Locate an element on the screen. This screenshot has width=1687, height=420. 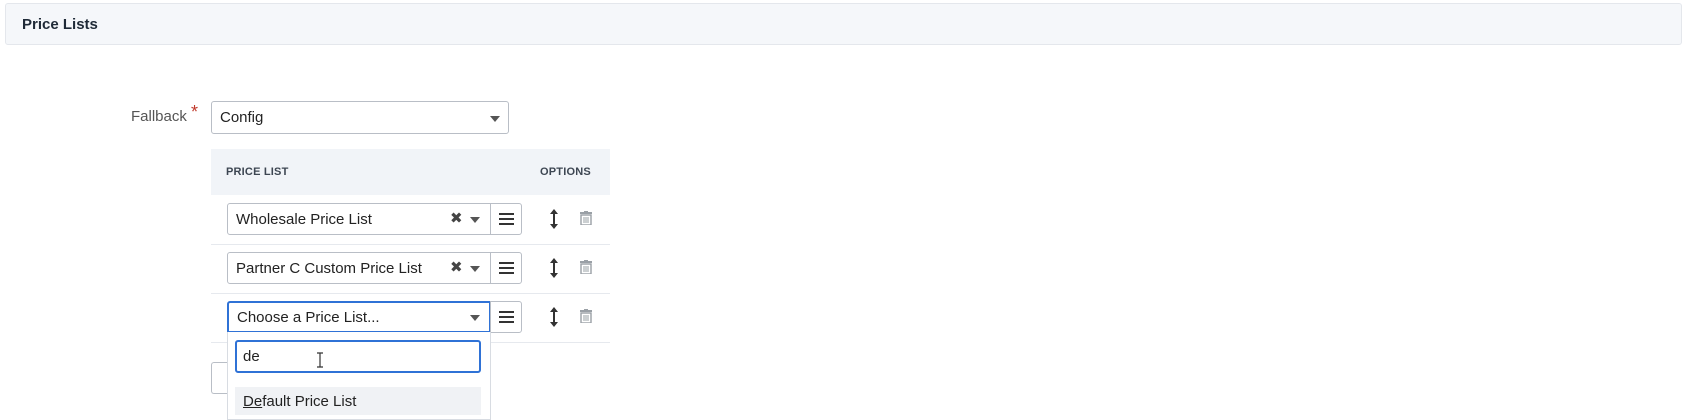
fallback-label: Fallback is located at coordinates (159, 116).